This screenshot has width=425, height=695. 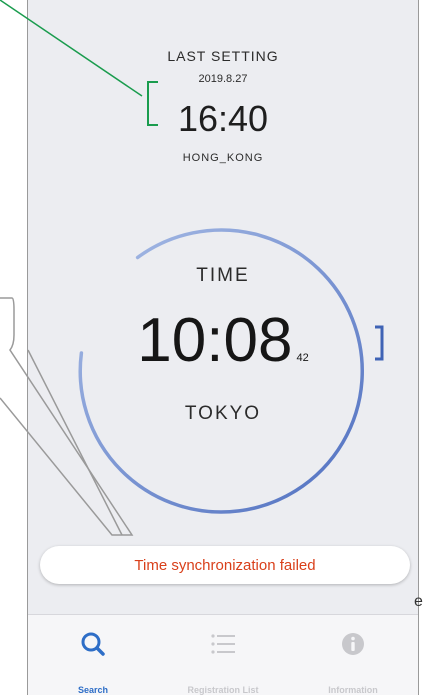 What do you see at coordinates (223, 644) in the screenshot?
I see `list-icon` at bounding box center [223, 644].